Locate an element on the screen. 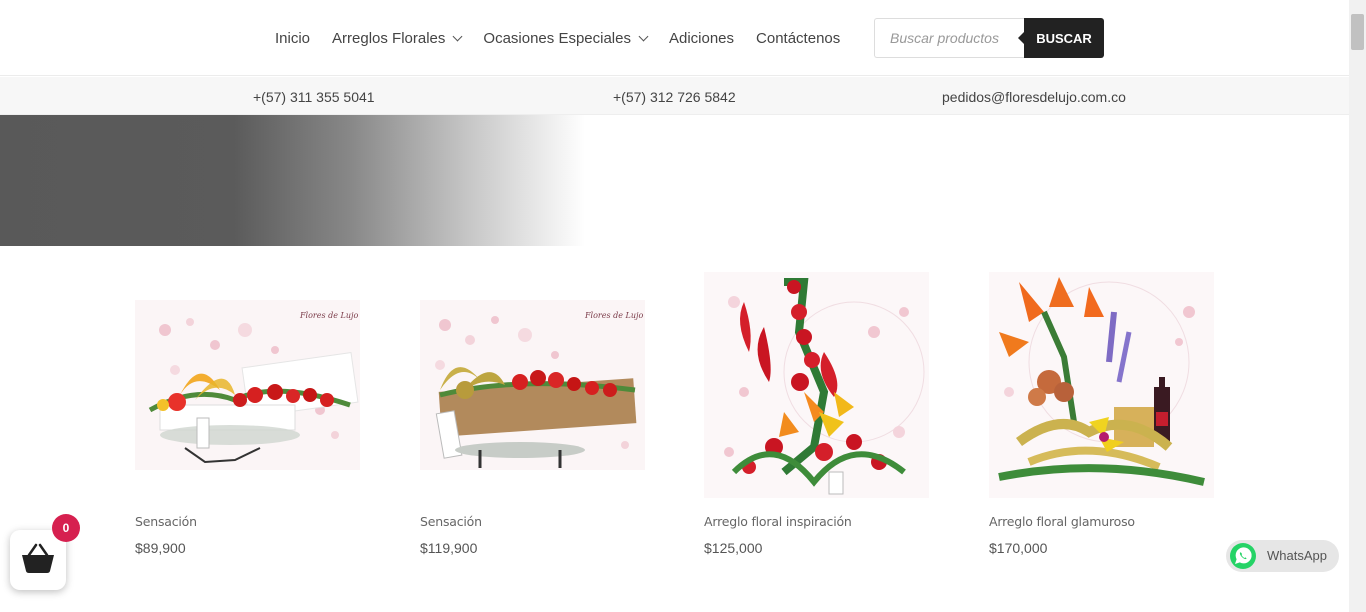 This screenshot has width=1366, height=612. product-search: BUSCAR is located at coordinates (989, 38).